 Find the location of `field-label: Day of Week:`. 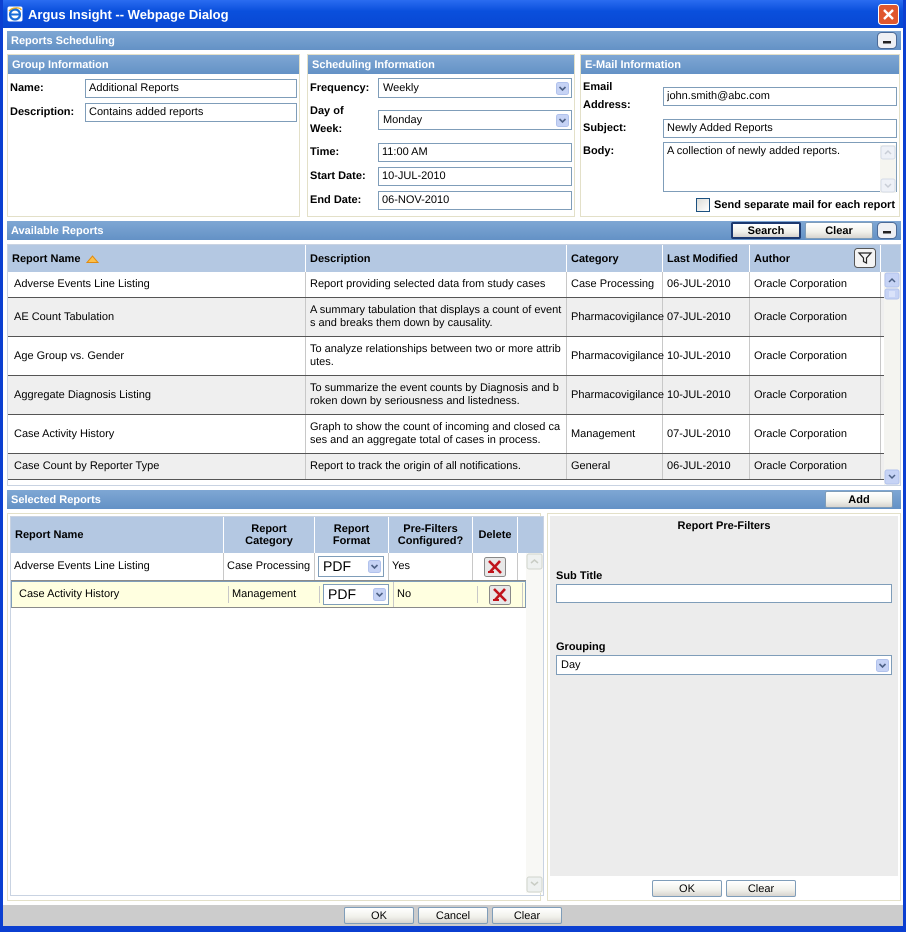

field-label: Day of Week: is located at coordinates (327, 120).